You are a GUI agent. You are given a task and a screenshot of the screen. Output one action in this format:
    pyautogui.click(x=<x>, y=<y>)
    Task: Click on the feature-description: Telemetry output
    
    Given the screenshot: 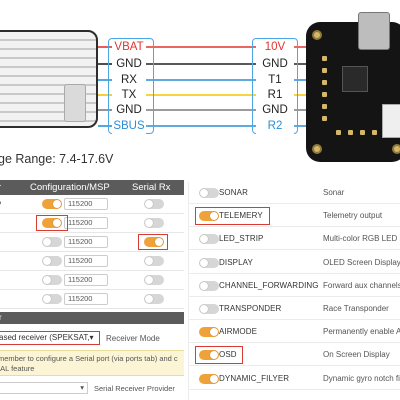 What is the action you would take?
    pyautogui.click(x=353, y=216)
    